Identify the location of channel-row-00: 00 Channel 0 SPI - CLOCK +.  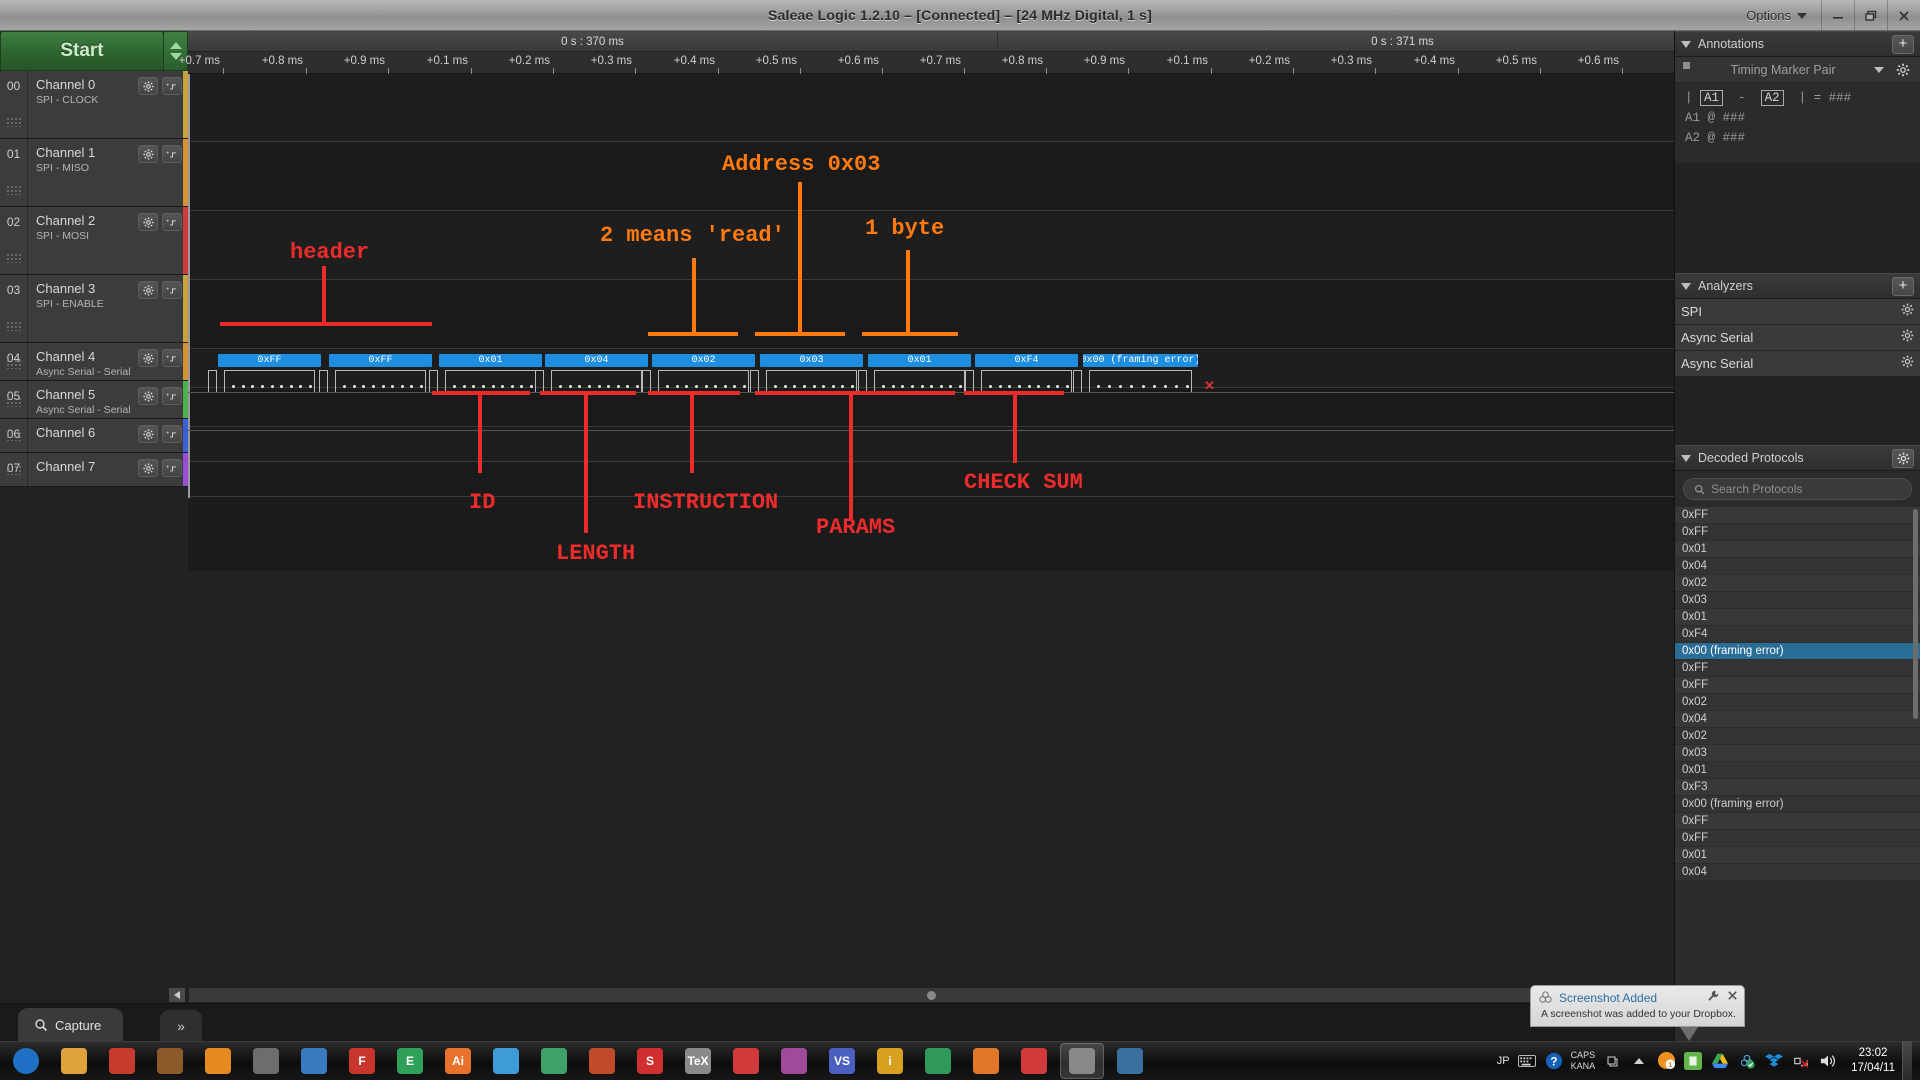
(94, 105).